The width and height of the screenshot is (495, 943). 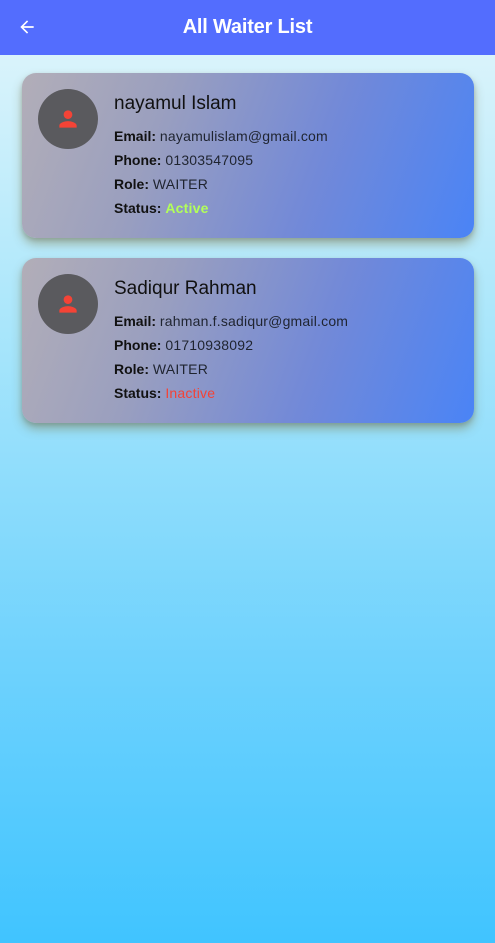 I want to click on status-value: Inactive, so click(x=190, y=393).